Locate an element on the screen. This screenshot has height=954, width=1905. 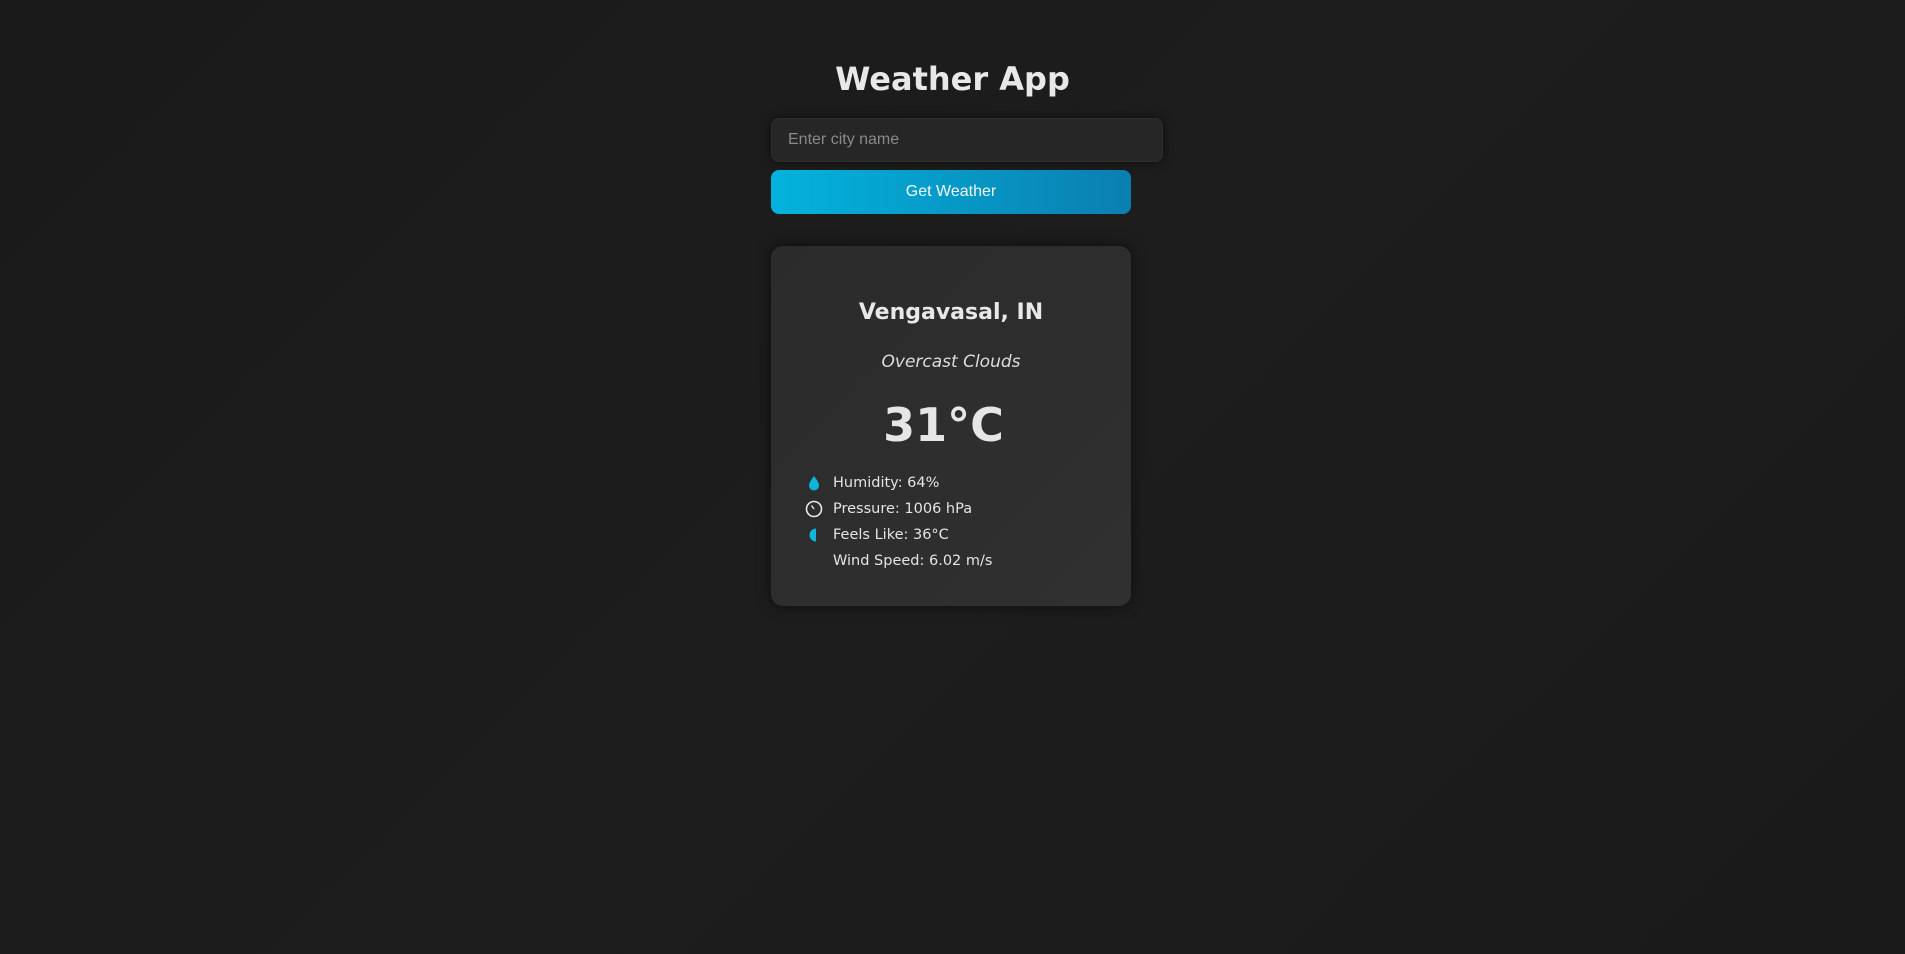
get-weather-button: Get Weather is located at coordinates (951, 192).